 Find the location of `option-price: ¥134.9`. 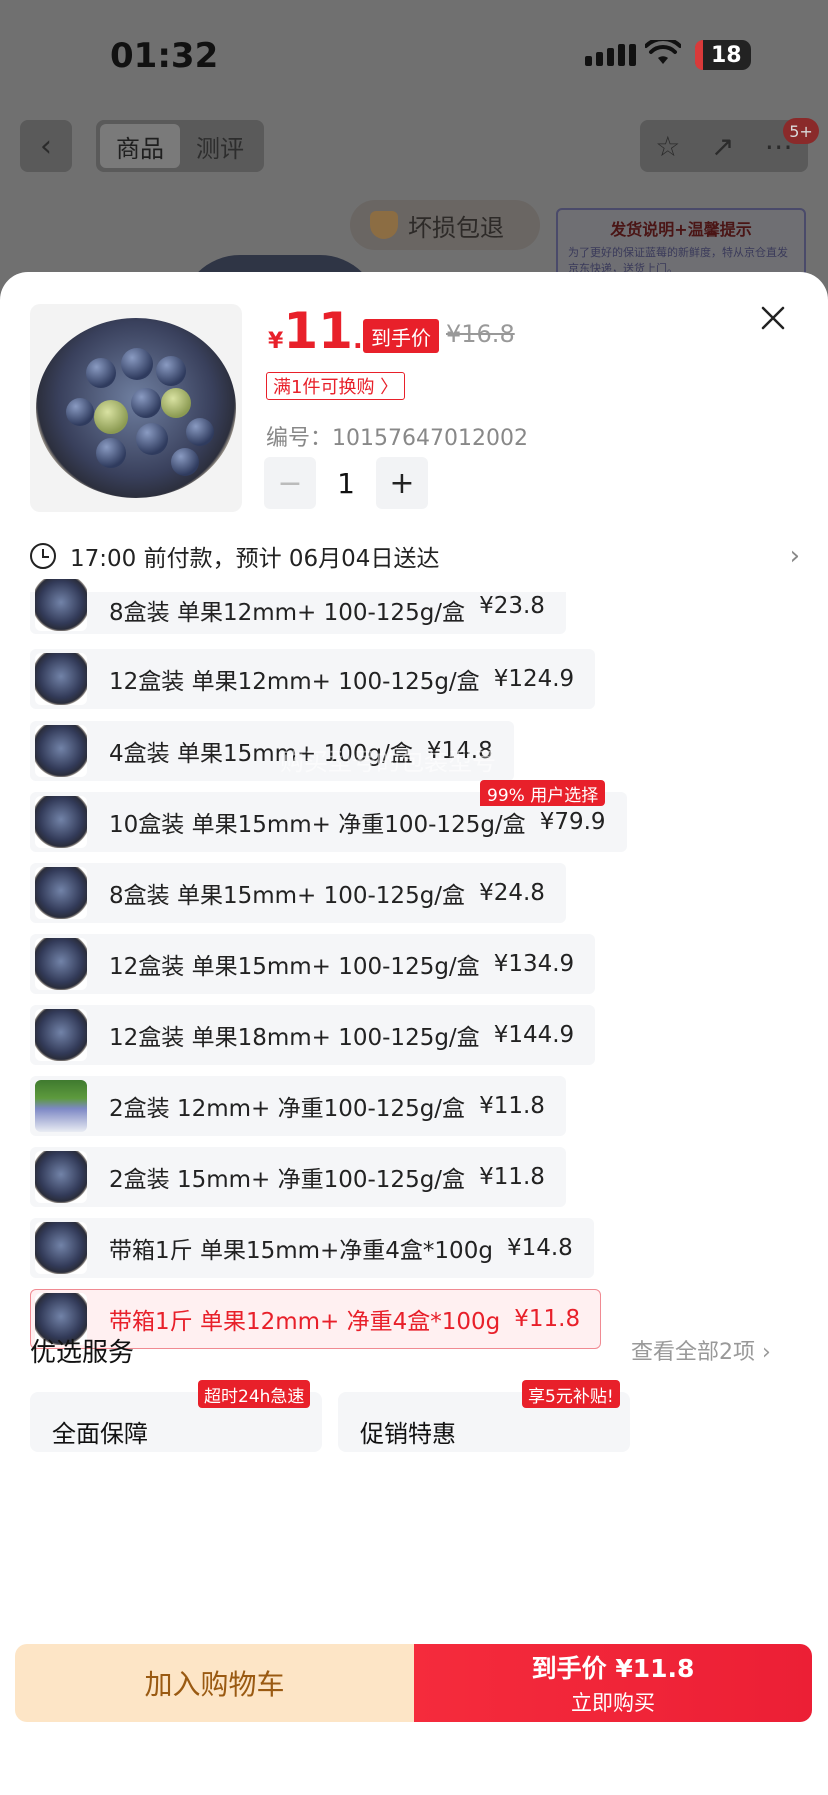

option-price: ¥134.9 is located at coordinates (534, 964).